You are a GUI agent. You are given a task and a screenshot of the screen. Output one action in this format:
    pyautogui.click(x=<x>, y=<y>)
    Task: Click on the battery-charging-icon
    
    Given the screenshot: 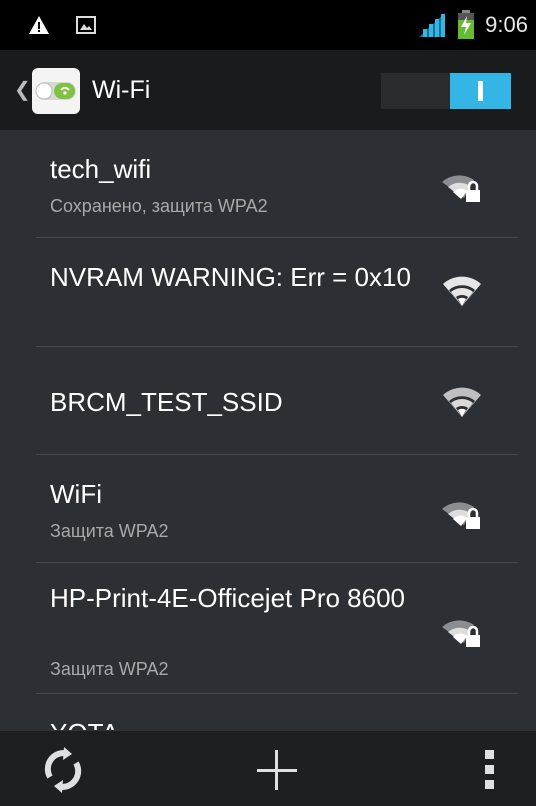 What is the action you would take?
    pyautogui.click(x=466, y=24)
    